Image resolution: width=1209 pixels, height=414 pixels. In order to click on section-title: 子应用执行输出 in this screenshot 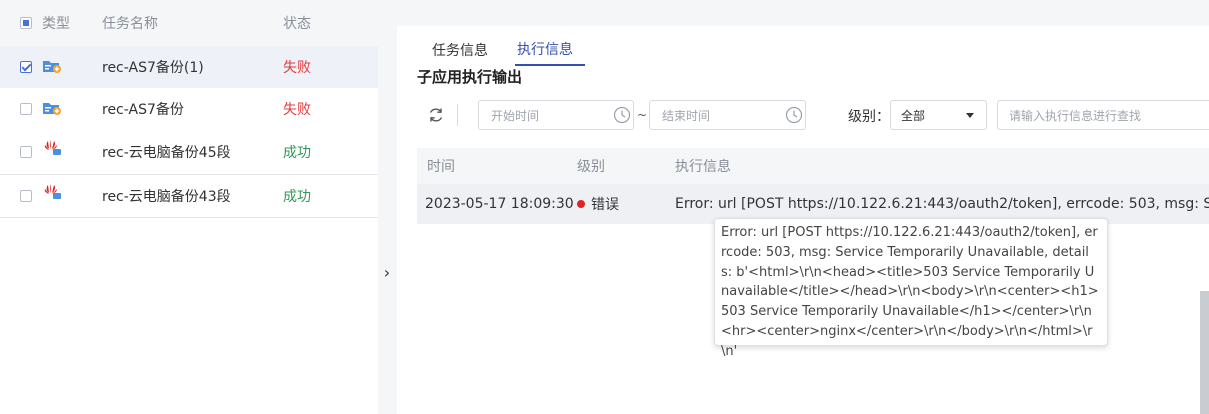, I will do `click(470, 77)`.